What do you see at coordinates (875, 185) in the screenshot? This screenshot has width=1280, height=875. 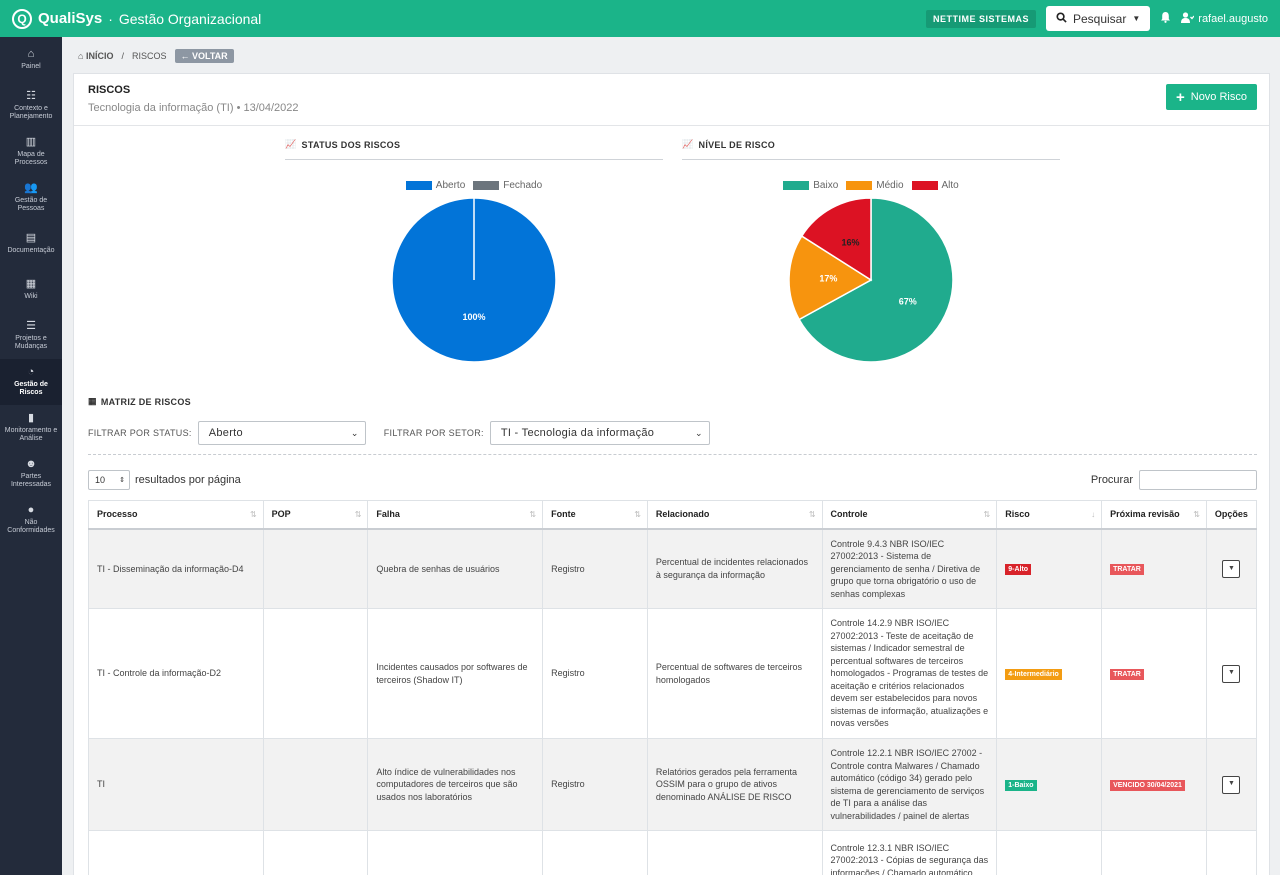 I see `legend-item: Médio` at bounding box center [875, 185].